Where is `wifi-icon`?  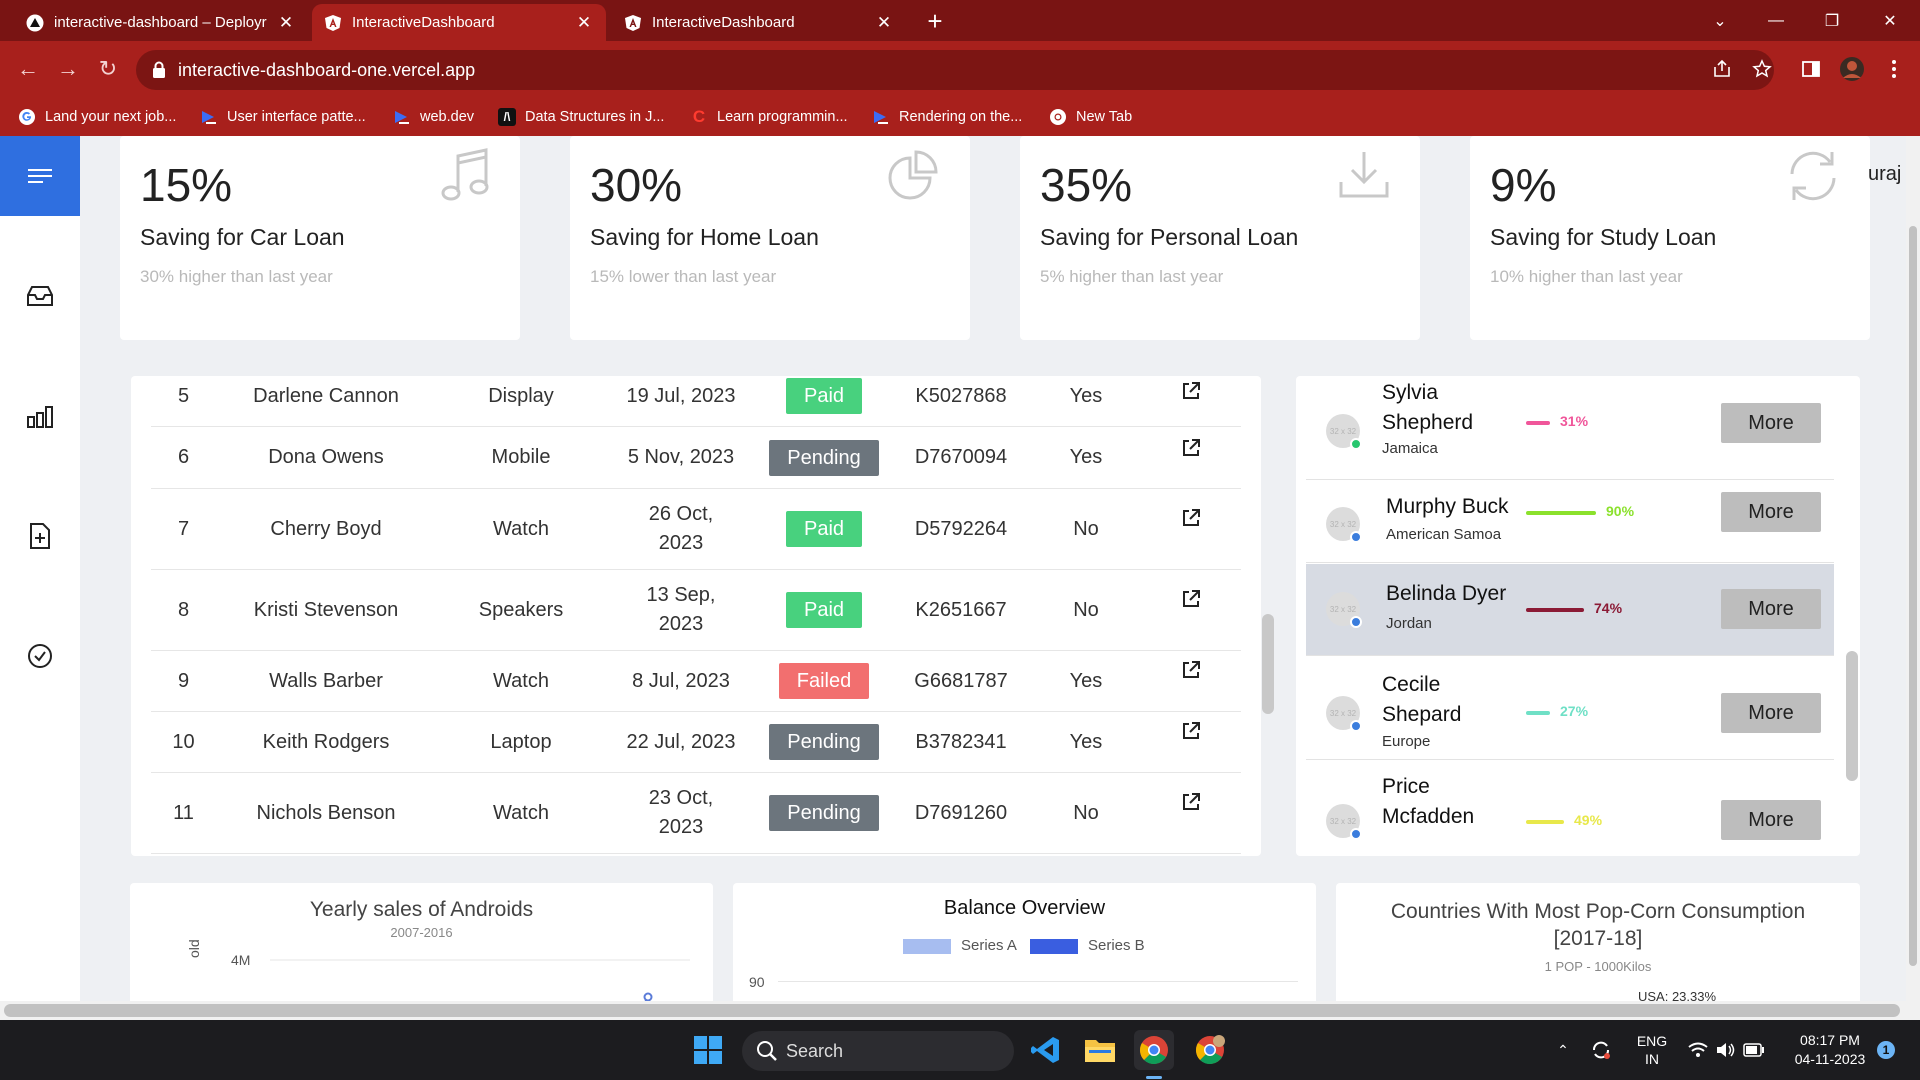
wifi-icon is located at coordinates (1698, 1050).